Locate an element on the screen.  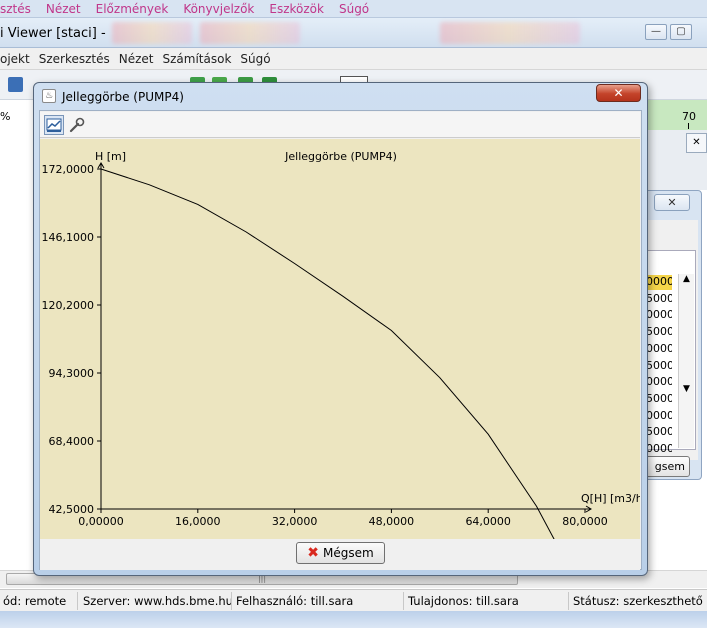
menu-help: Súgó is located at coordinates (255, 59).